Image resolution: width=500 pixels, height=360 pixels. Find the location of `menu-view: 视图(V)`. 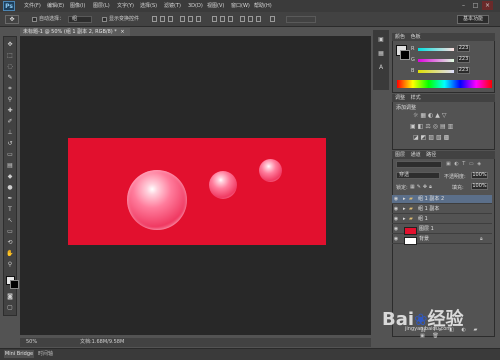

menu-view: 视图(V) is located at coordinates (215, 6).